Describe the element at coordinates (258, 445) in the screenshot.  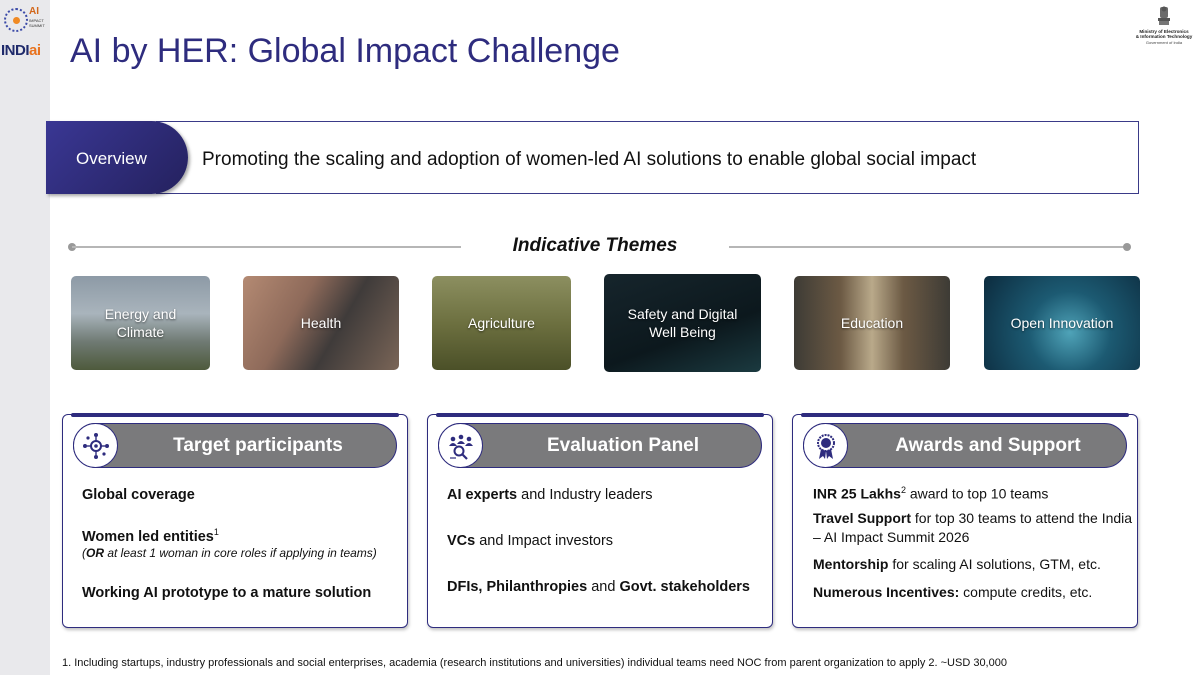
I see `card-title: Target participants` at that location.